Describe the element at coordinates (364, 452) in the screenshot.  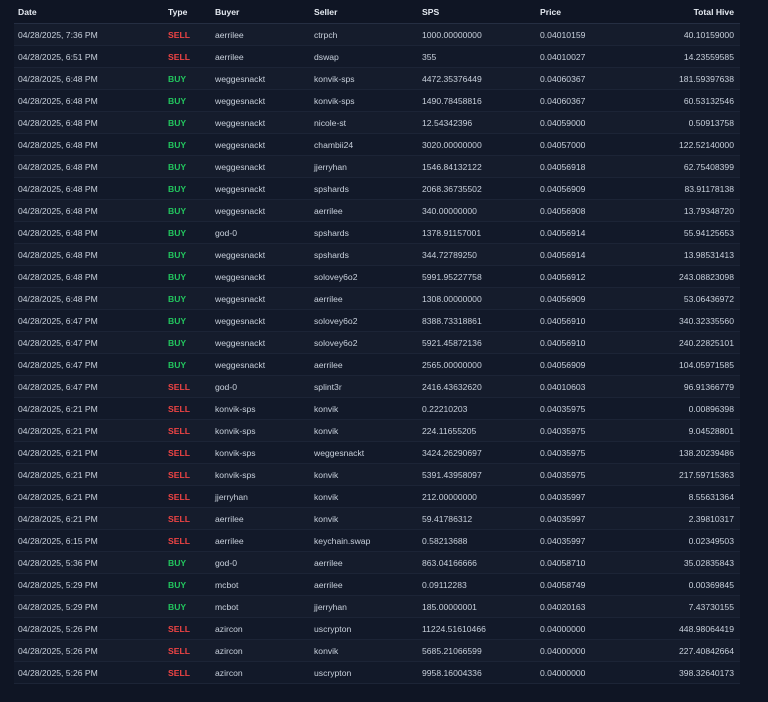
I see `seller-cell: weggesnackt` at that location.